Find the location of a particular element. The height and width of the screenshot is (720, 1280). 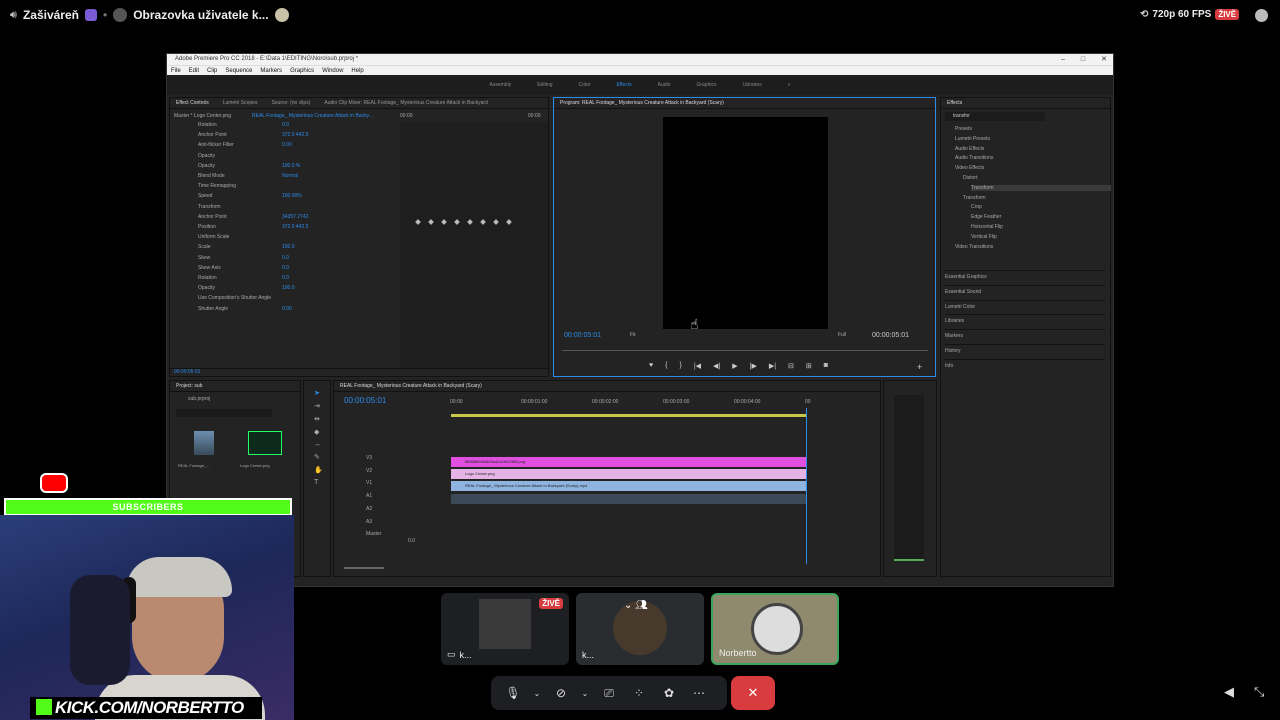

channel-name: Zašiváreň is located at coordinates (51, 15).